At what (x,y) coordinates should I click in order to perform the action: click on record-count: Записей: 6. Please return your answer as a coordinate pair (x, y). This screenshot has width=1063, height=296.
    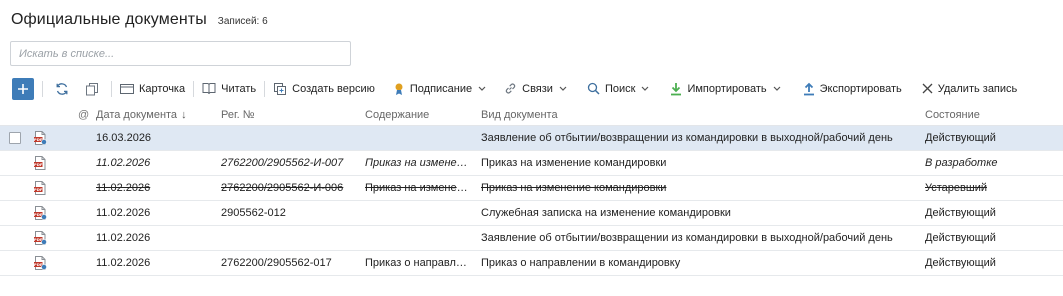
    Looking at the image, I should click on (242, 21).